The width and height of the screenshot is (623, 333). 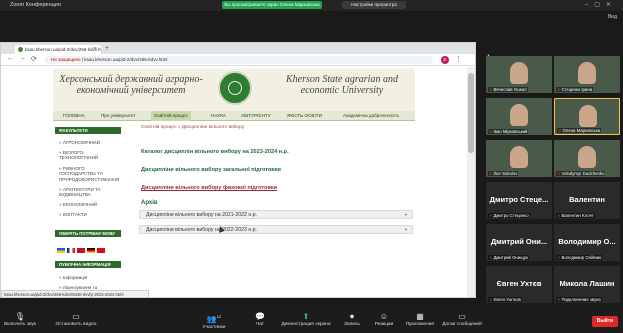 I want to click on language-flags, so click(x=87, y=251).